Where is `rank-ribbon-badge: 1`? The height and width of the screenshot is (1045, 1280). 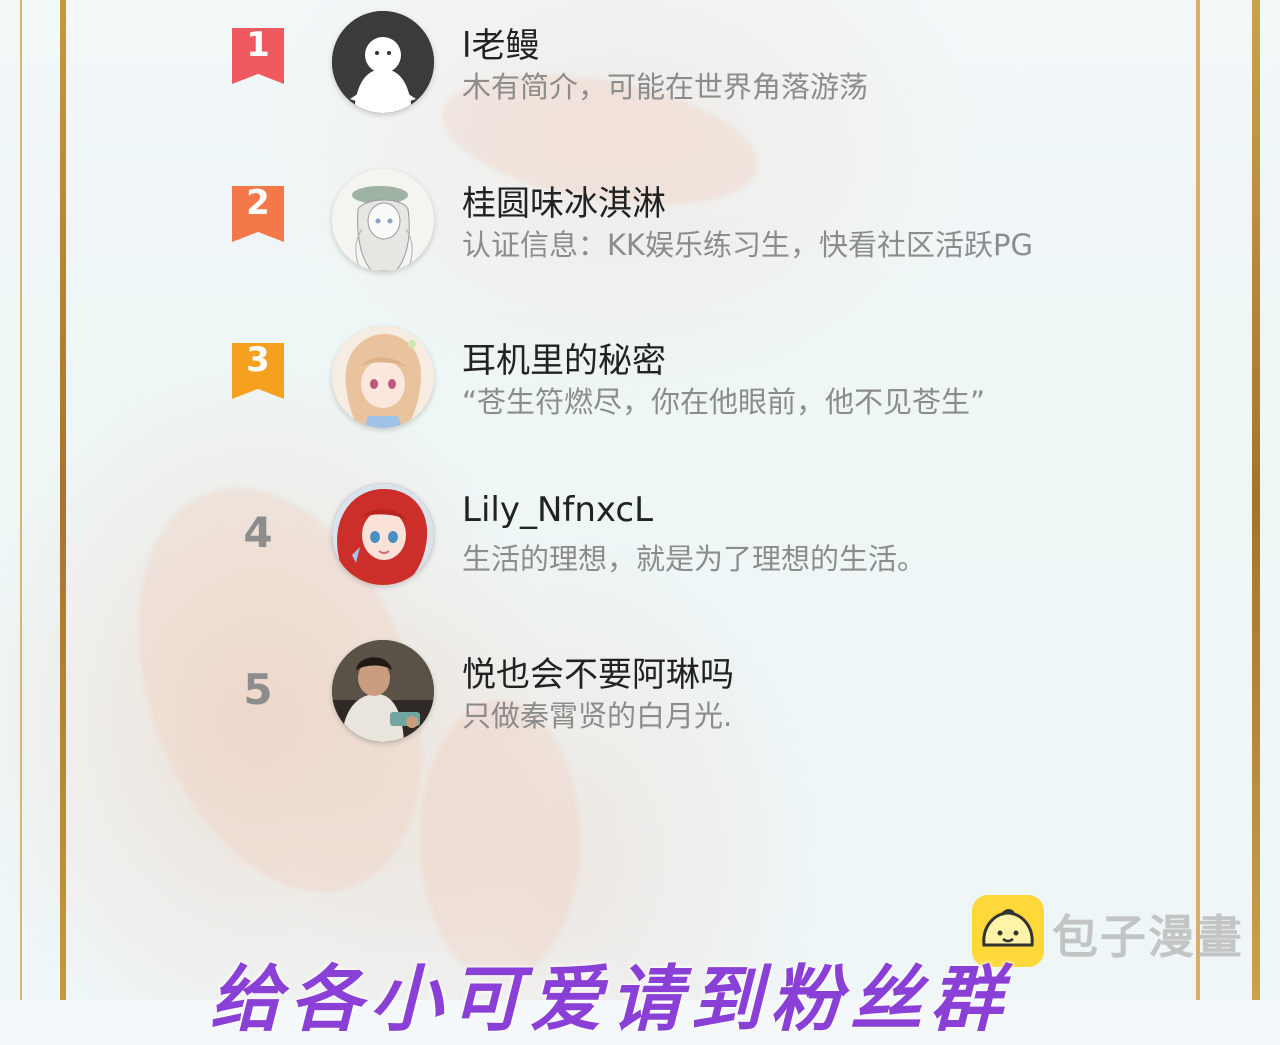
rank-ribbon-badge: 1 is located at coordinates (258, 56).